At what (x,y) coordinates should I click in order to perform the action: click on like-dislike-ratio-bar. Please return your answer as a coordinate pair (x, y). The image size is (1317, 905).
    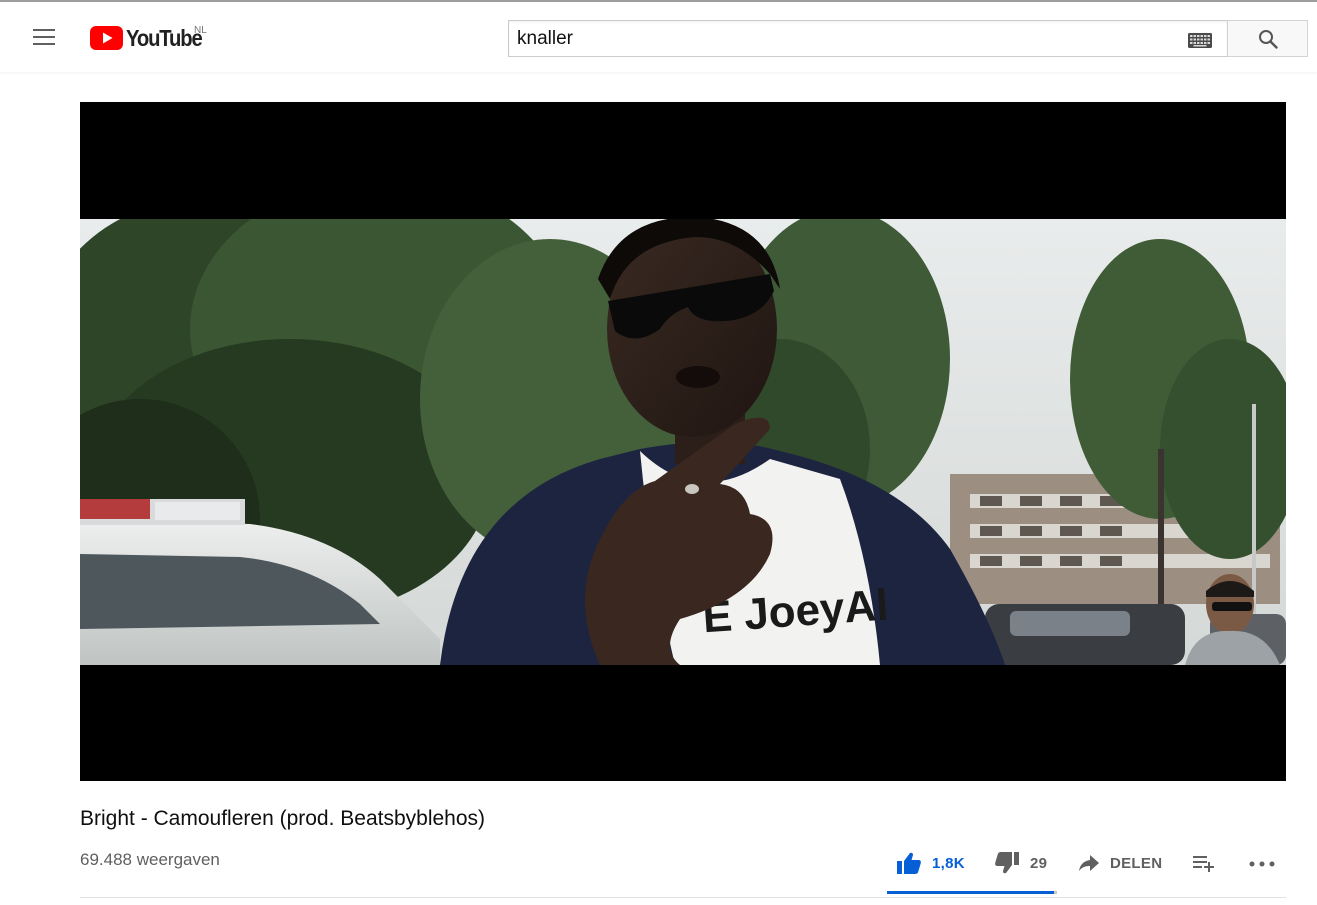
    Looking at the image, I should click on (972, 892).